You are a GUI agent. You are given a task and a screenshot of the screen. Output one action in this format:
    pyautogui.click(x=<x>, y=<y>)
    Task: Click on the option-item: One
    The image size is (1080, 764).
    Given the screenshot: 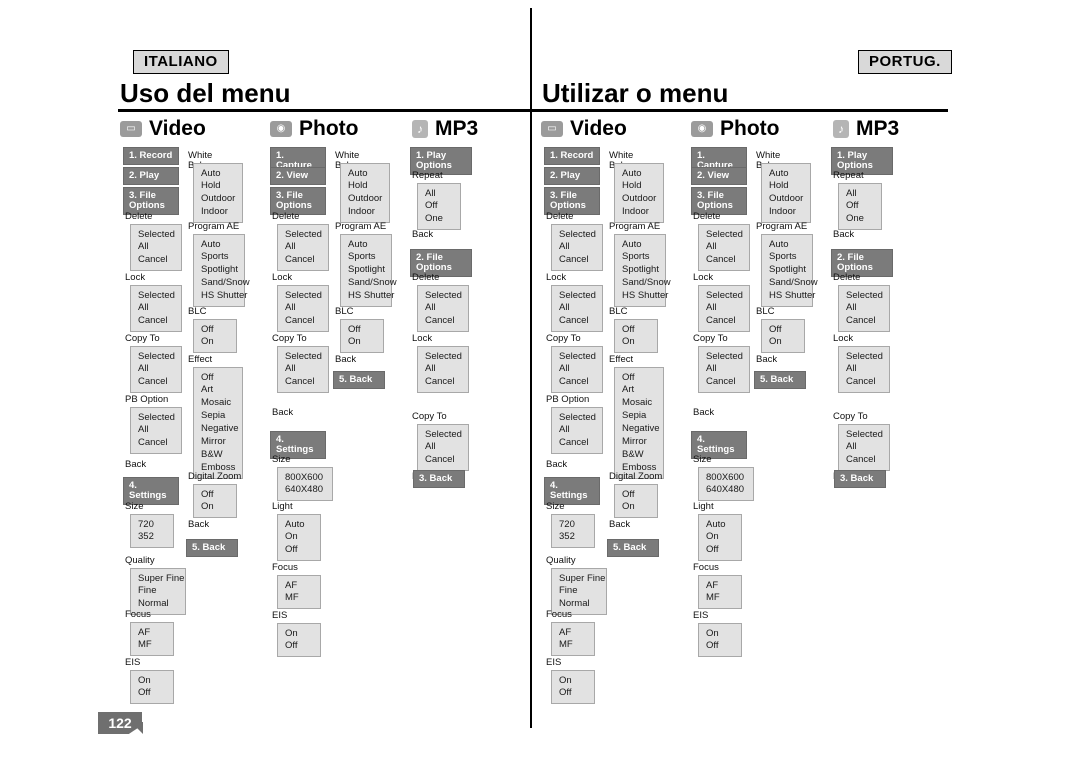 What is the action you would take?
    pyautogui.click(x=439, y=219)
    